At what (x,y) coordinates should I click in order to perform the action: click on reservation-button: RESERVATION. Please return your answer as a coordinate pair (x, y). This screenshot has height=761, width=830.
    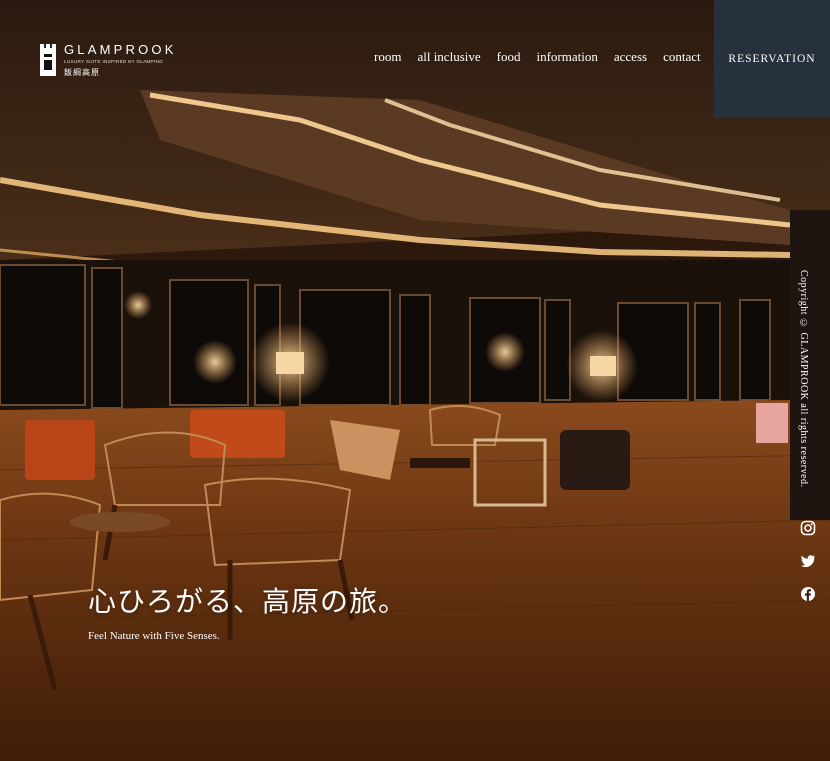
    Looking at the image, I should click on (772, 59).